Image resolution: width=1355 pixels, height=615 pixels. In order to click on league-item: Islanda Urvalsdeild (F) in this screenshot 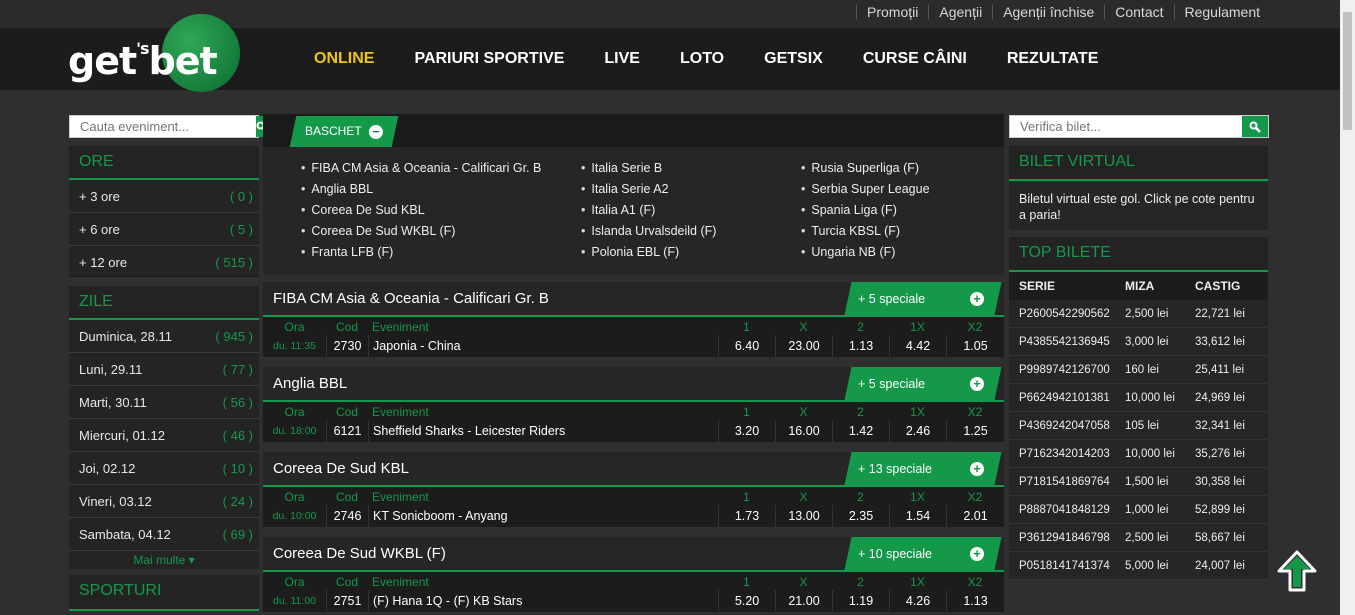, I will do `click(648, 234)`.